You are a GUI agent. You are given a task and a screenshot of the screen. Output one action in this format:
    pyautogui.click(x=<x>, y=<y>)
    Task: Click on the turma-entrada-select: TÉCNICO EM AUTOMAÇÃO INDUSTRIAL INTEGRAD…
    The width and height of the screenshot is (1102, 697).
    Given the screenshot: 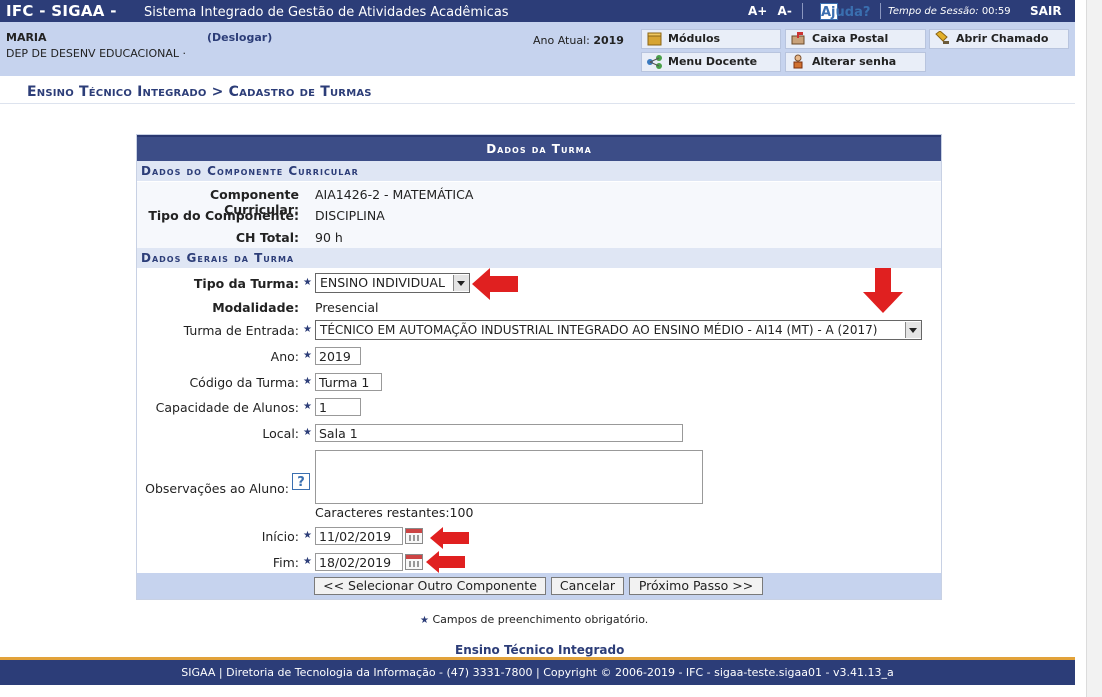 What is the action you would take?
    pyautogui.click(x=618, y=330)
    